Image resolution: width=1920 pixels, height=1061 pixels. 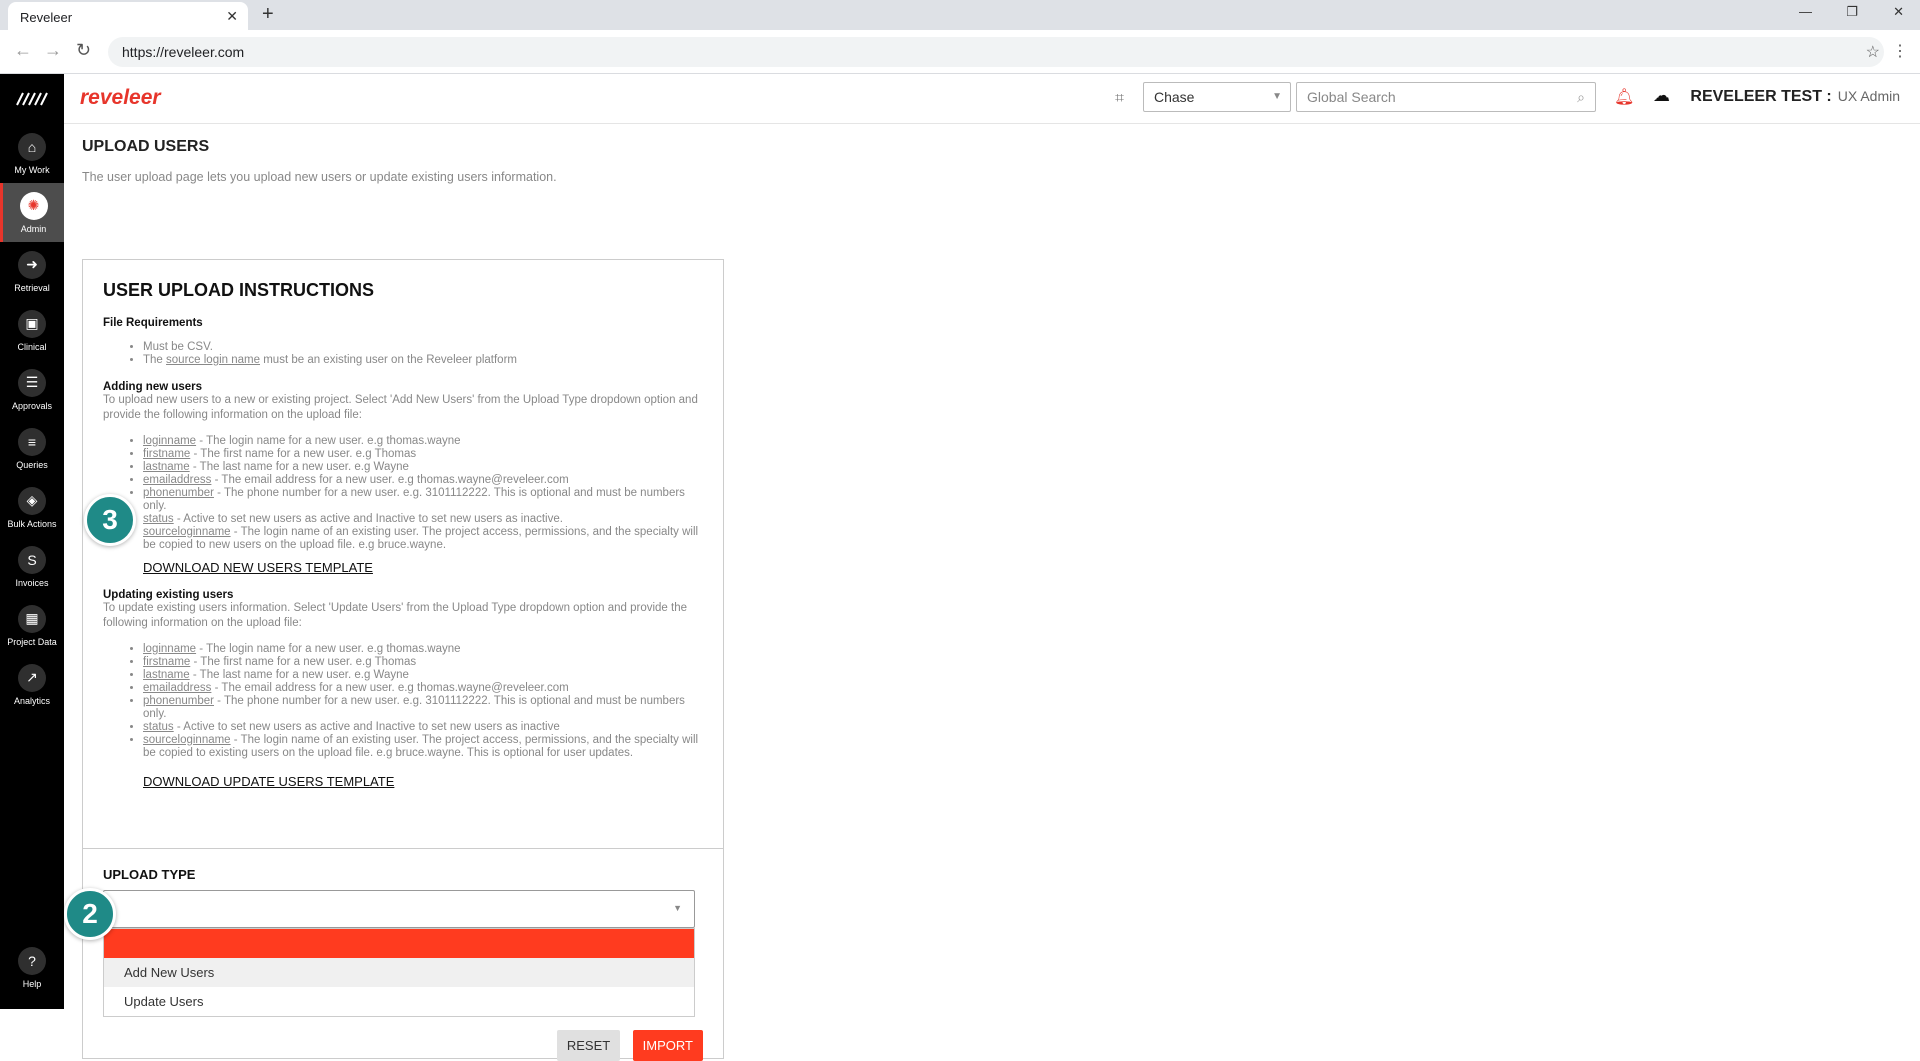 I want to click on sidebar-item-bulk-actions: ◈ Bulk Actions, so click(x=32, y=507).